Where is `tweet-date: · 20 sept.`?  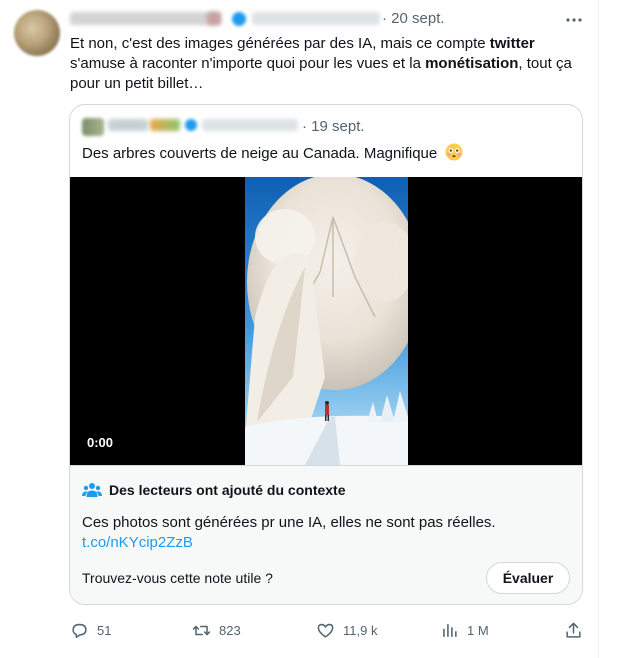
tweet-date: · 20 sept. is located at coordinates (413, 18).